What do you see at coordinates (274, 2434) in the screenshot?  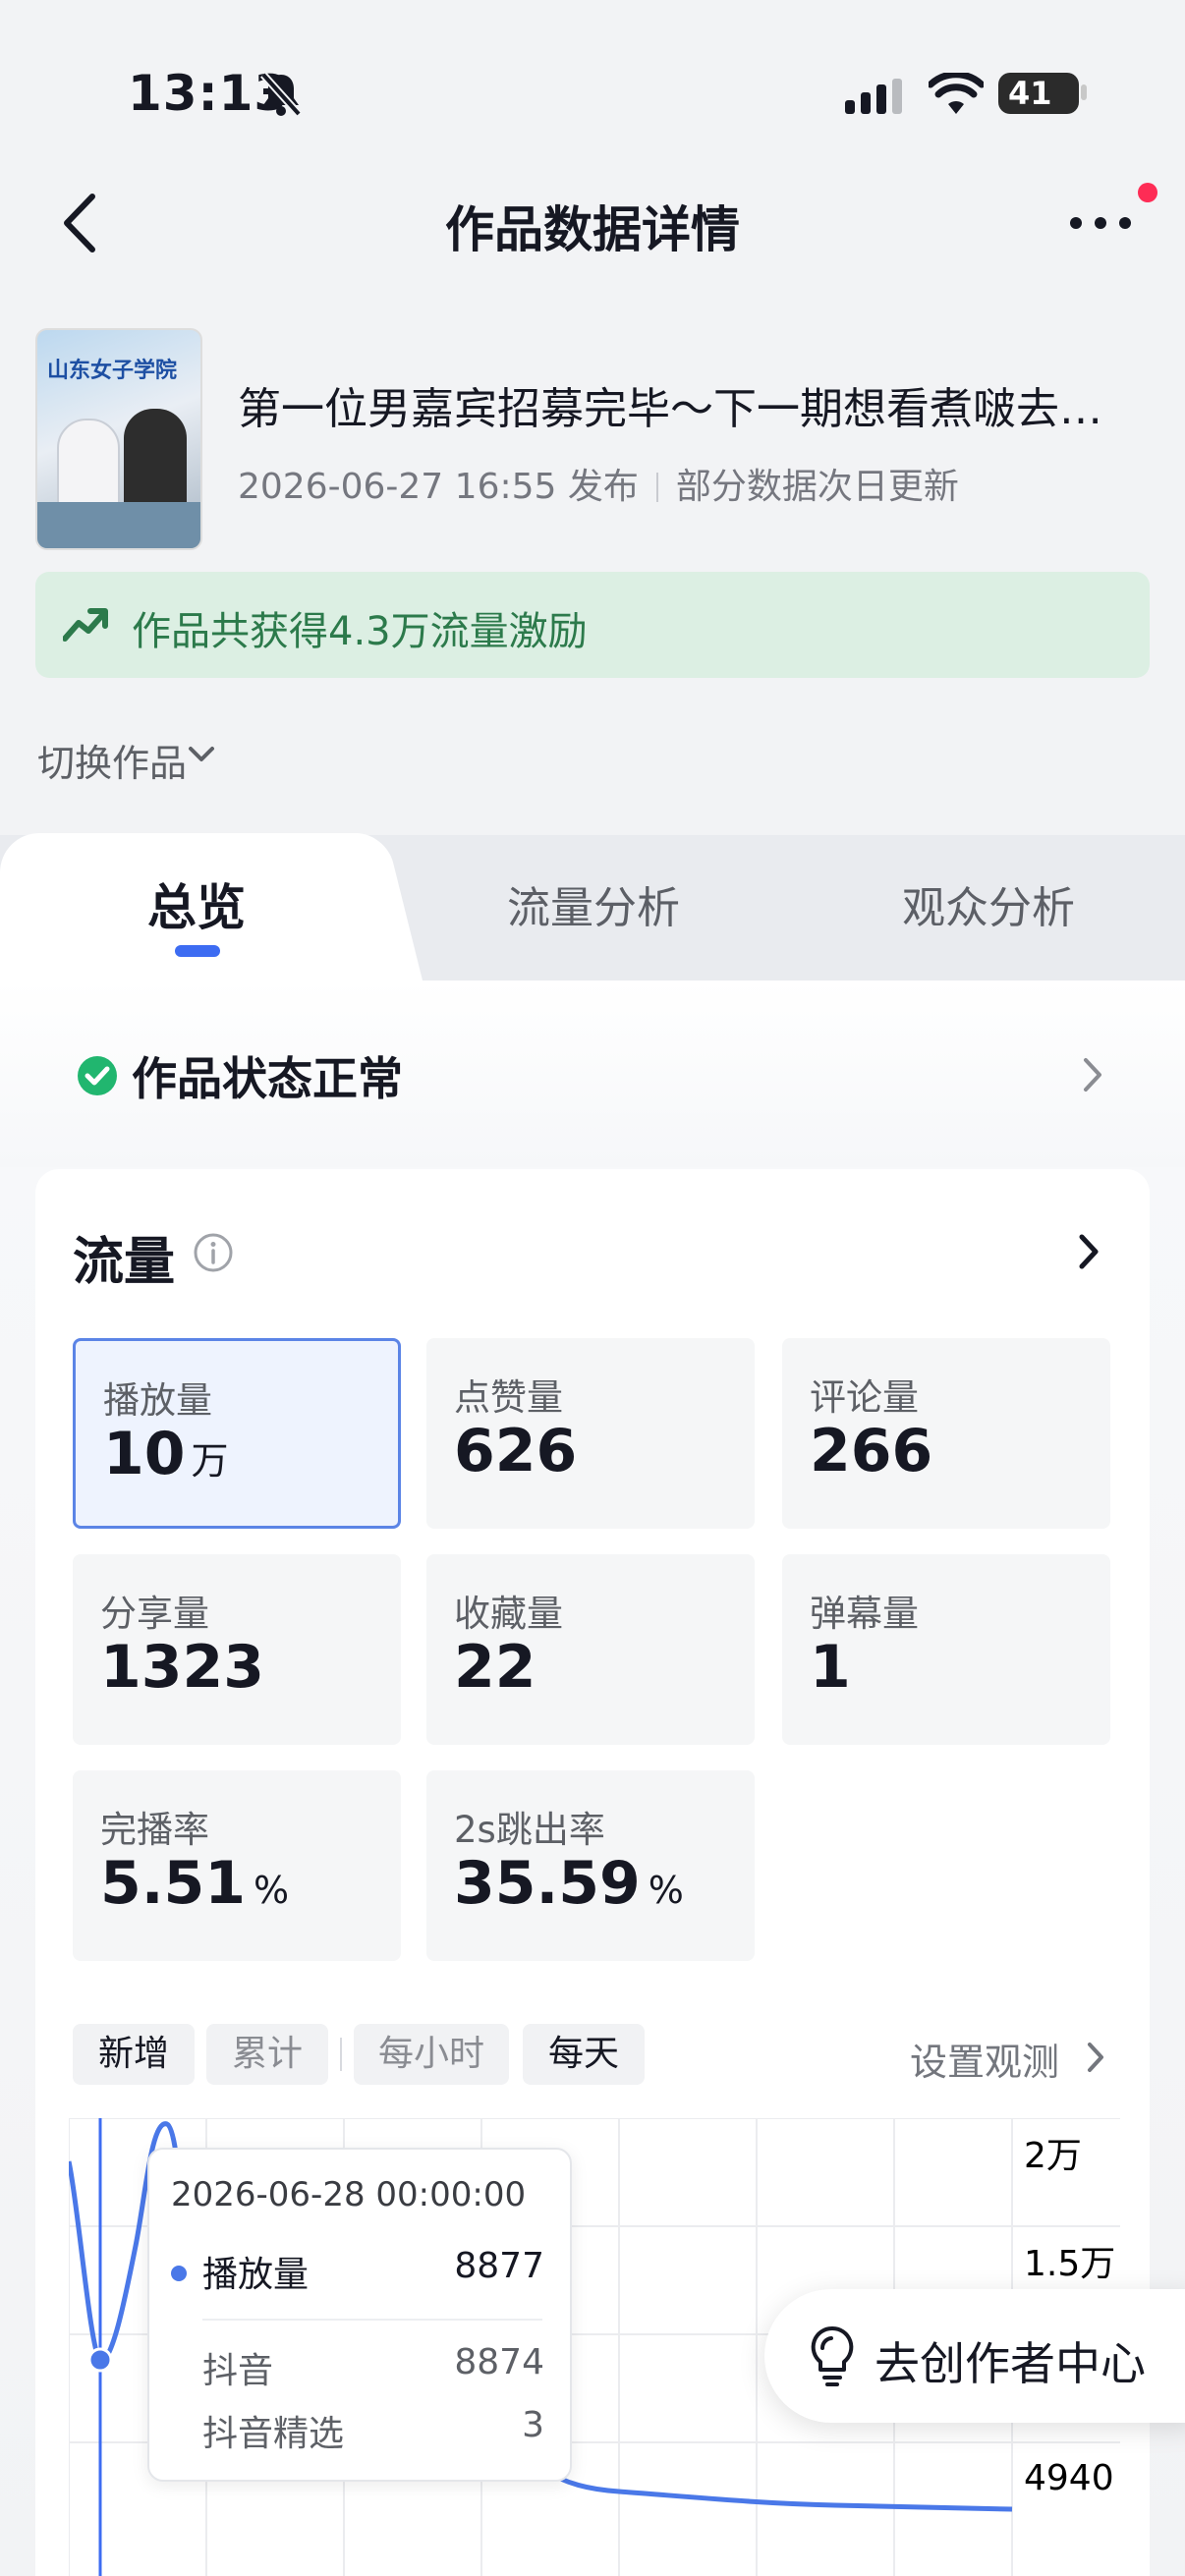 I see `tooltip-source-label: 抖音精选` at bounding box center [274, 2434].